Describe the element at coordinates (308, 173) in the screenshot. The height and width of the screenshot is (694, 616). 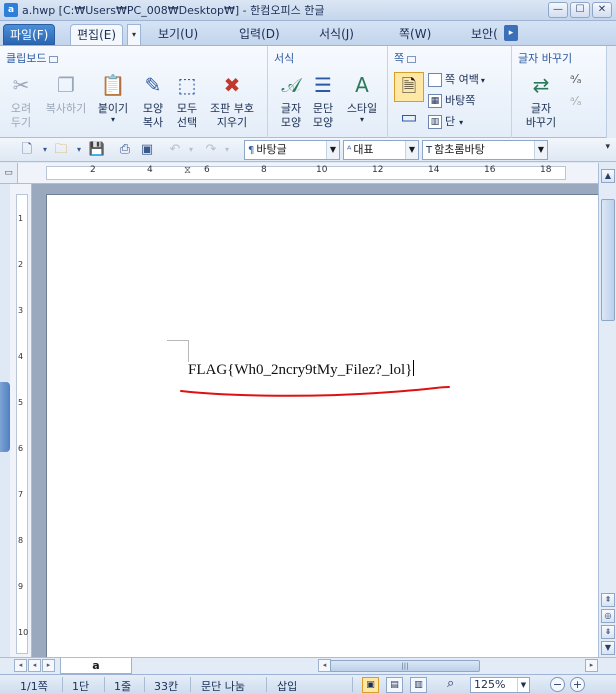
I see `horizontal-ruler: 2 4 6 8 10 12 14 16 18 ⧖` at that location.